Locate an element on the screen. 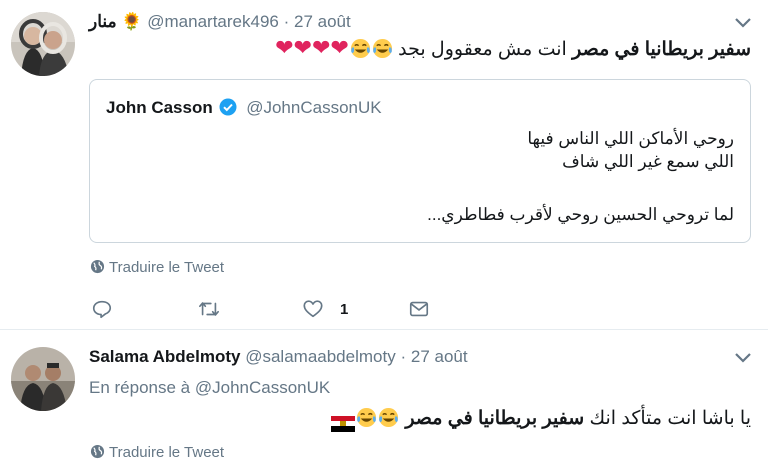  quoted-author-handle: @JohnCassonUK is located at coordinates (313, 107).